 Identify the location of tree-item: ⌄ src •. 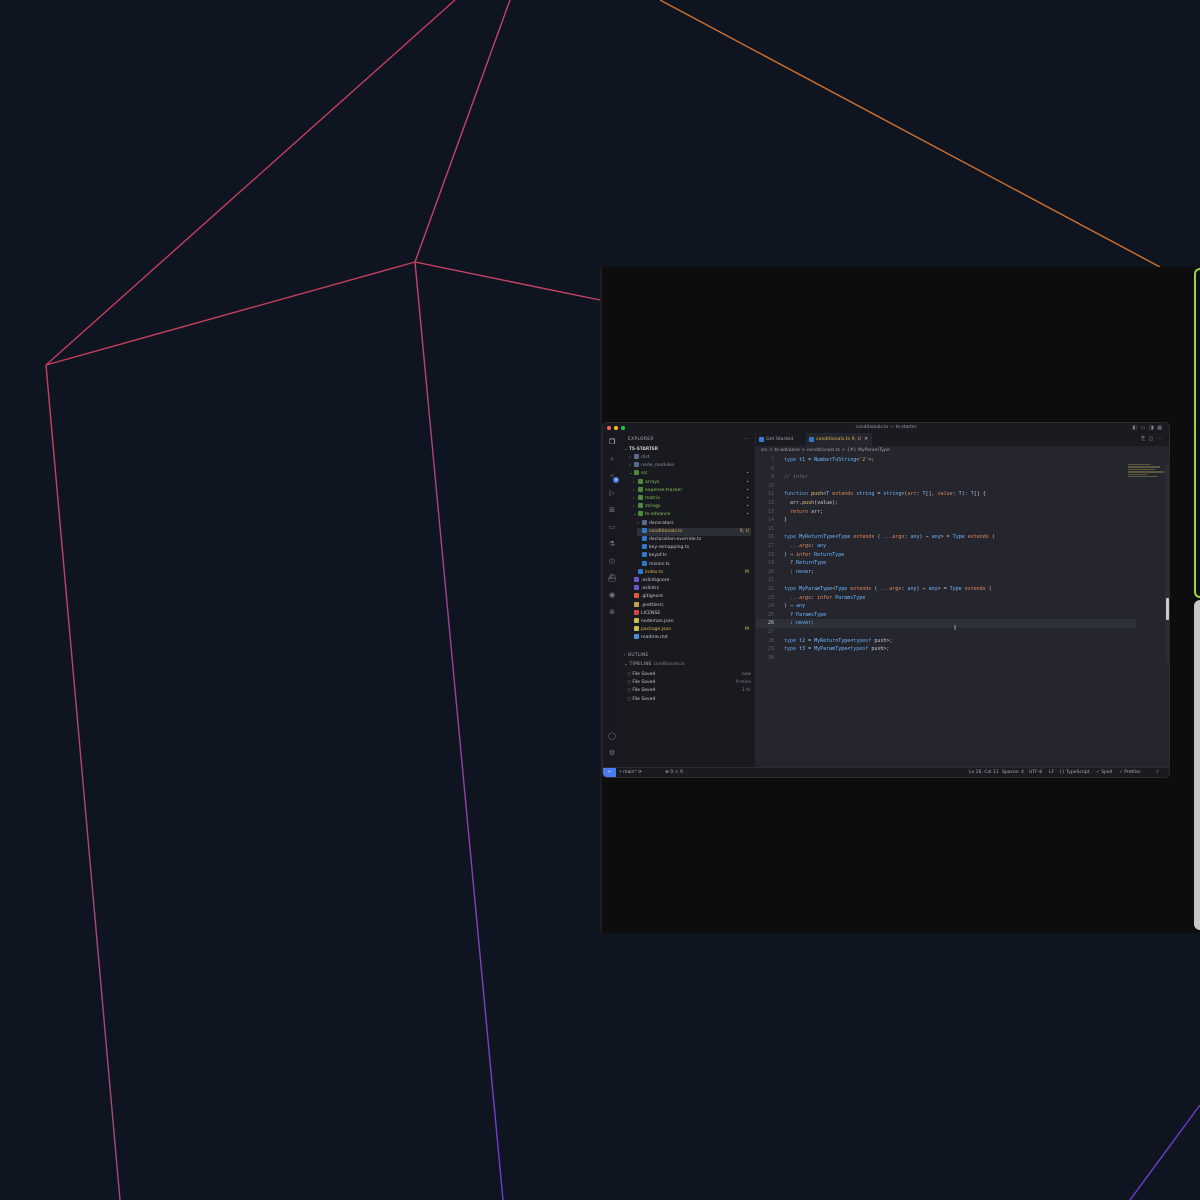
(690, 474).